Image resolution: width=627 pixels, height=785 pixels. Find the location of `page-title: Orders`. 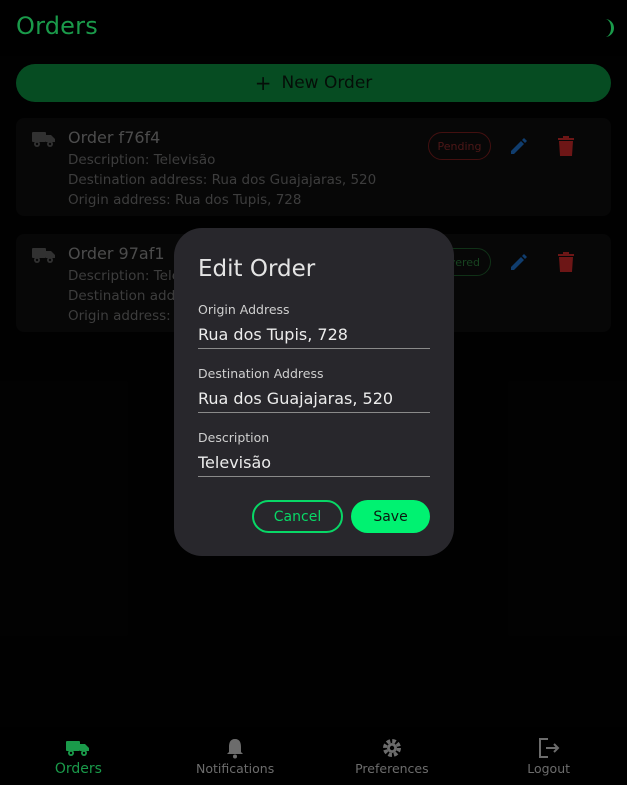

page-title: Orders is located at coordinates (57, 26).